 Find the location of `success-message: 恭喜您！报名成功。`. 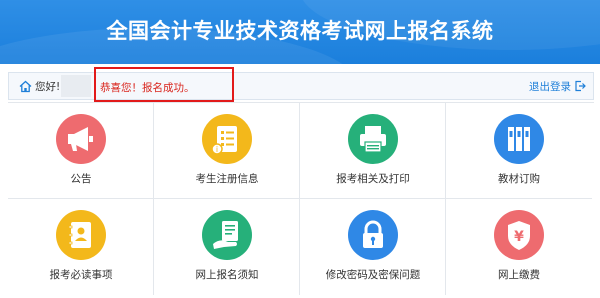

success-message: 恭喜您！报名成功。 is located at coordinates (147, 88).